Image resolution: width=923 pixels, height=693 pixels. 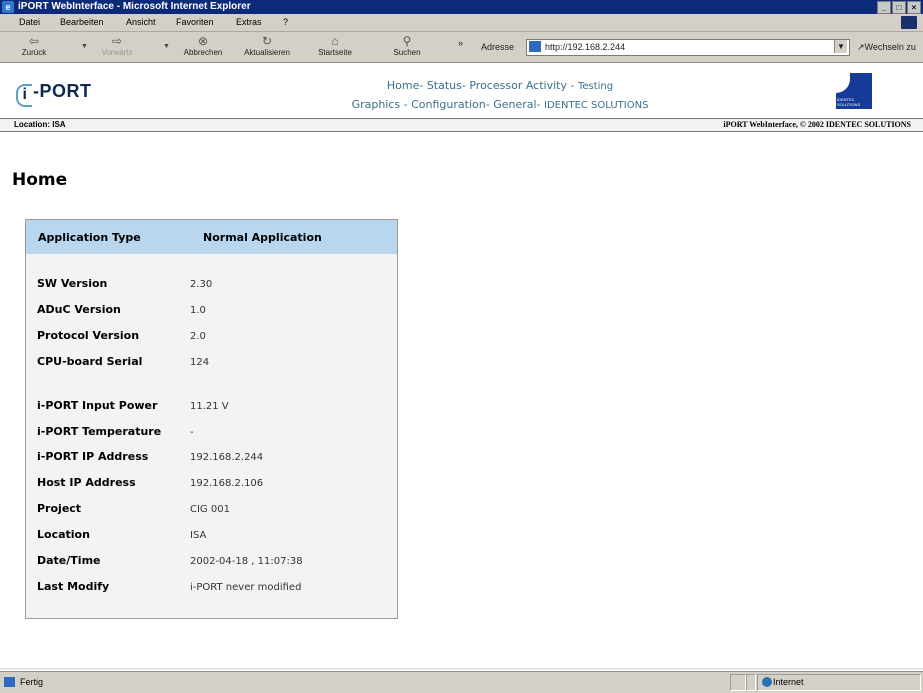 What do you see at coordinates (150, 456) in the screenshot?
I see `info-row: i-PORT IP Address 192.168.2.244` at bounding box center [150, 456].